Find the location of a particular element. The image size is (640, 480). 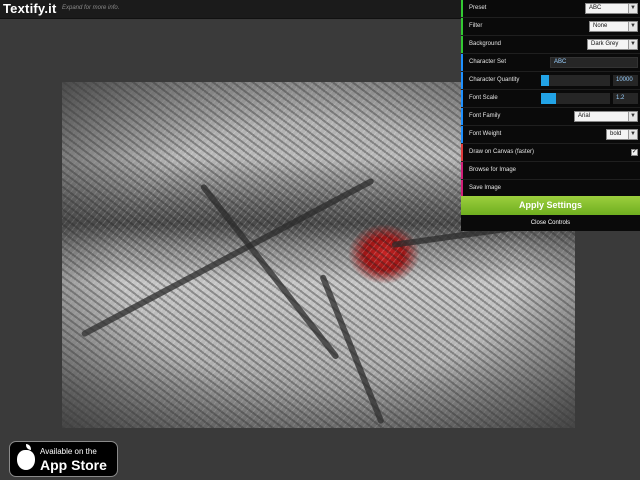

apple-icon is located at coordinates (26, 457).